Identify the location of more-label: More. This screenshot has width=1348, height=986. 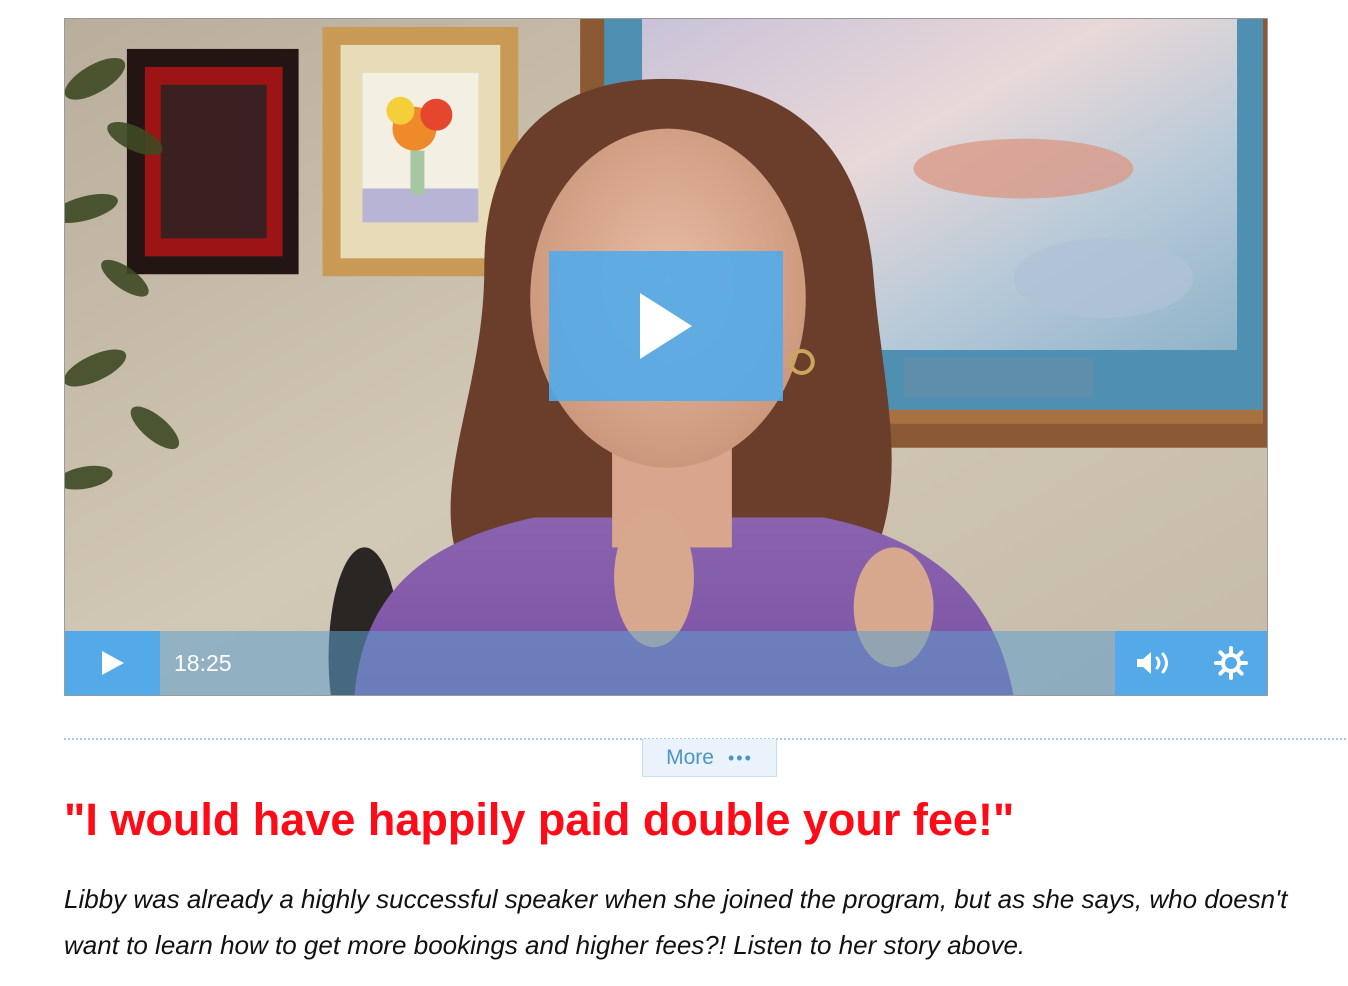
(690, 757).